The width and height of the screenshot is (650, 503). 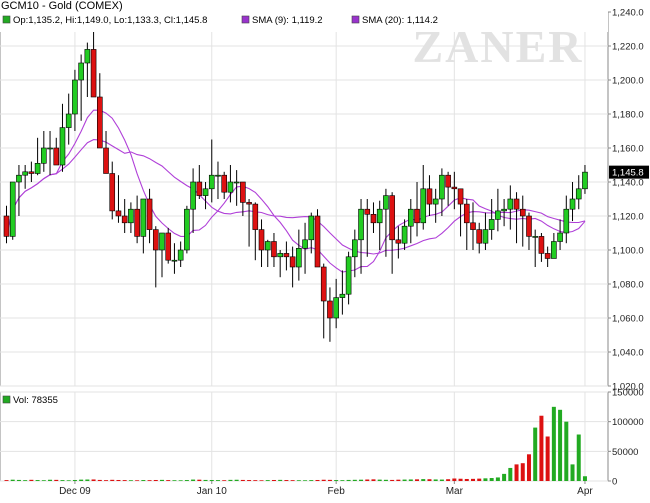 I want to click on x-tick-label: Feb, so click(x=337, y=491).